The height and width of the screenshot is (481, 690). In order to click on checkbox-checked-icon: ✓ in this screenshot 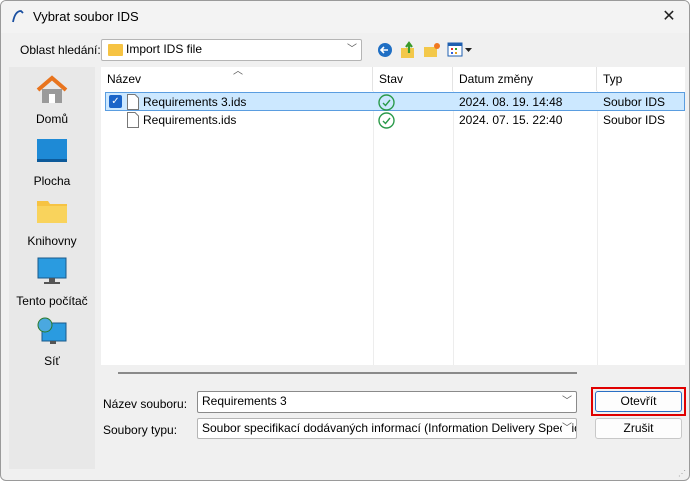, I will do `click(115, 101)`.